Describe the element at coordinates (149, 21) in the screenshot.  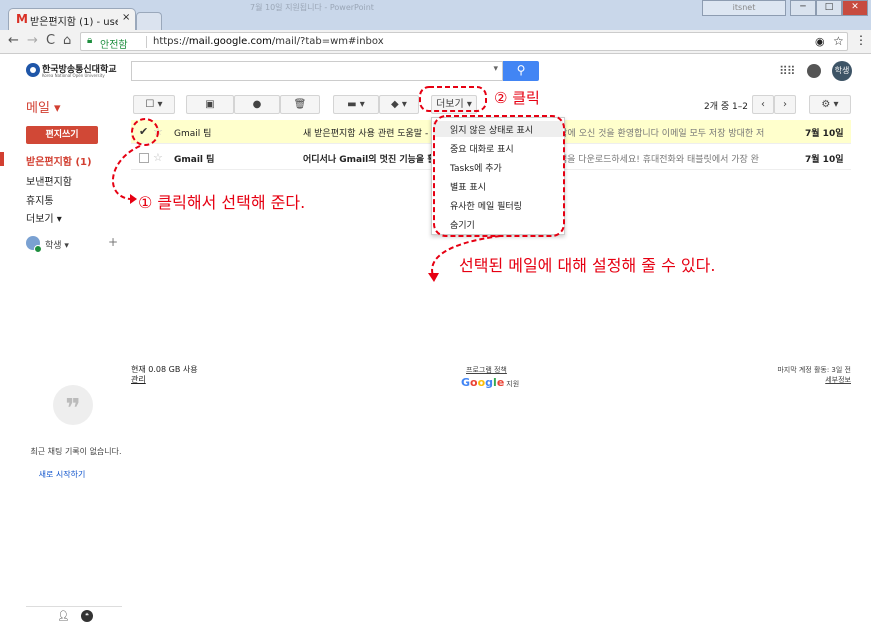
I see `new-tab-button` at that location.